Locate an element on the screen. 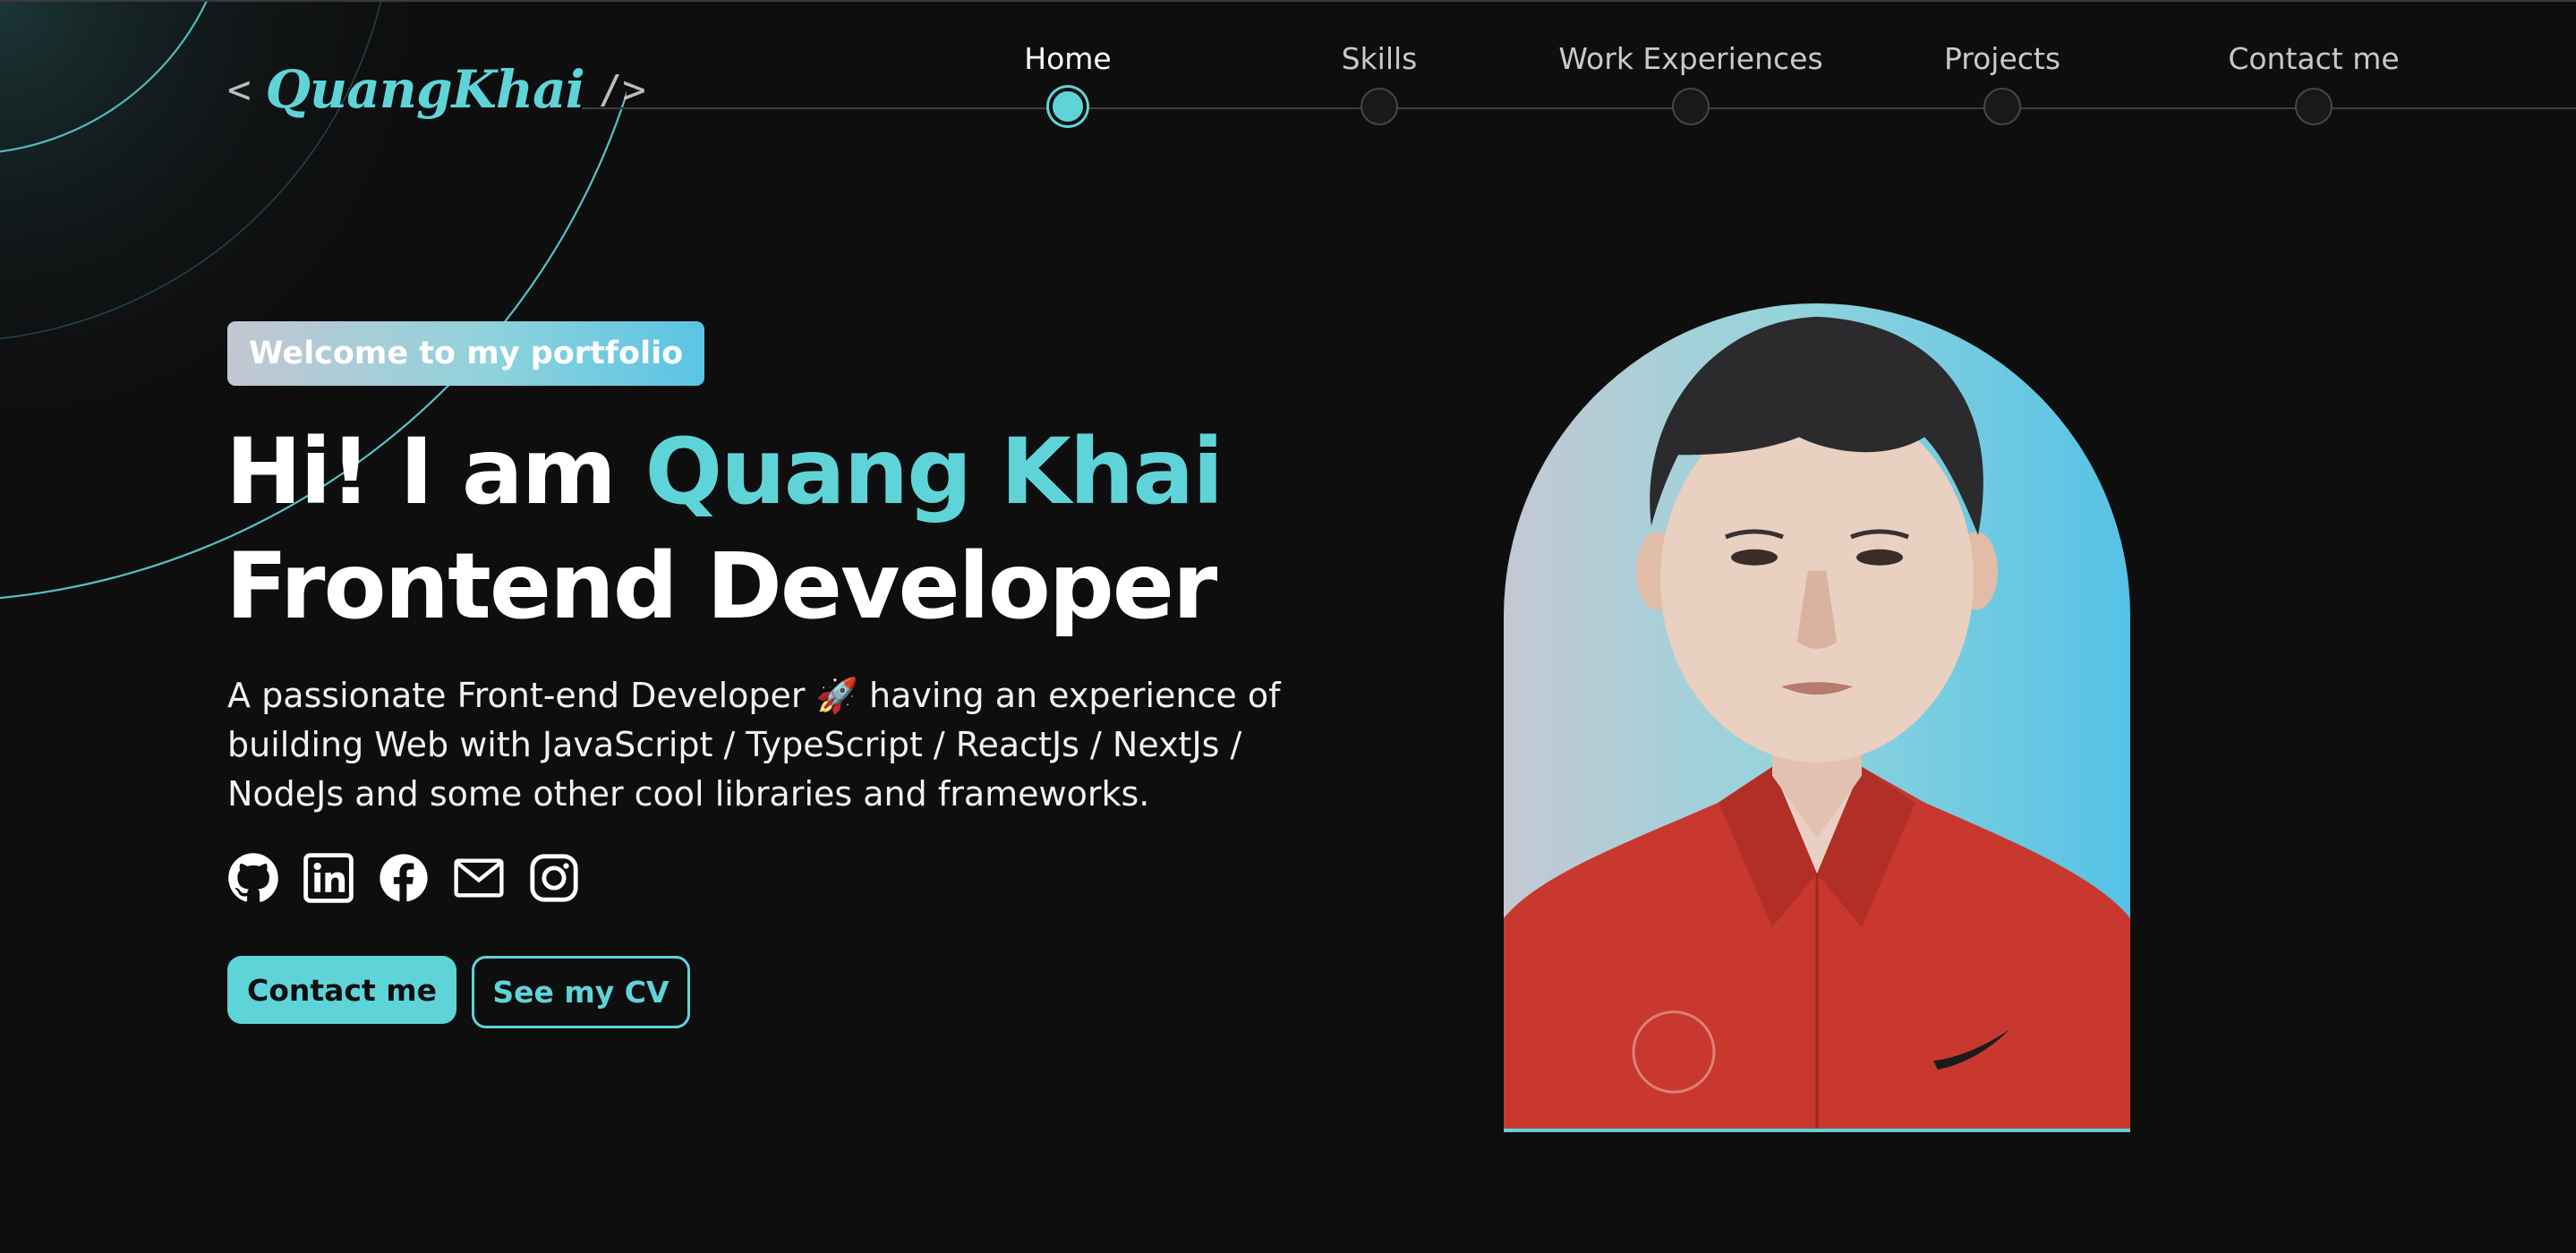 The width and height of the screenshot is (2576, 1253). nav-dot-projects is located at coordinates (2002, 106).